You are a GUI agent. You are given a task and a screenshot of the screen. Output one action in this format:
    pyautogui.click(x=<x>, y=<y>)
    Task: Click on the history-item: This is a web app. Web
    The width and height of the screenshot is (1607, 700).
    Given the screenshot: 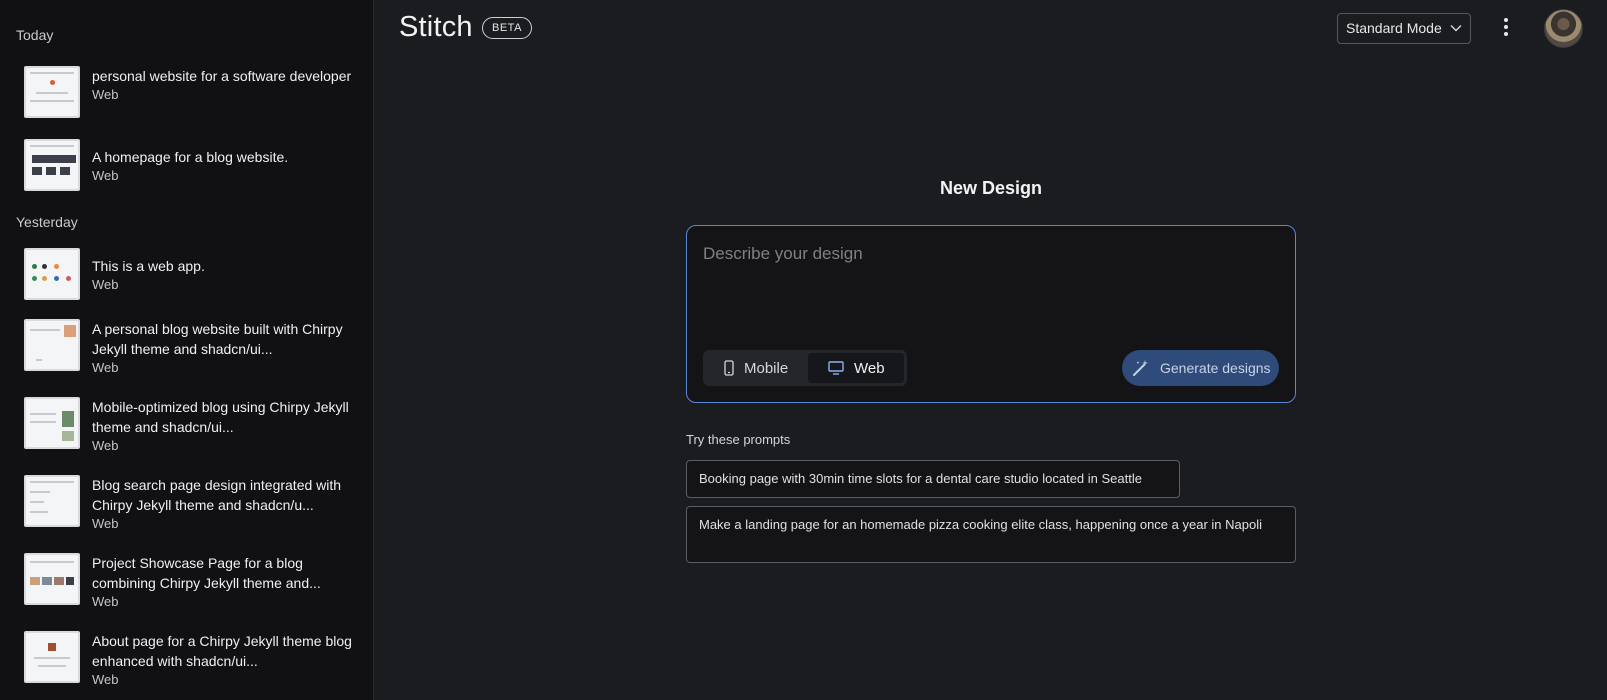 What is the action you would take?
    pyautogui.click(x=194, y=280)
    